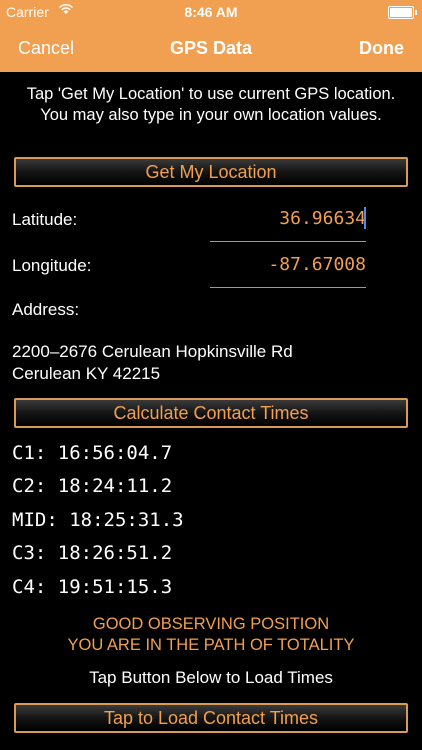 This screenshot has height=750, width=422. I want to click on contact-time-c3: C3: 18:26:51.2, so click(92, 553).